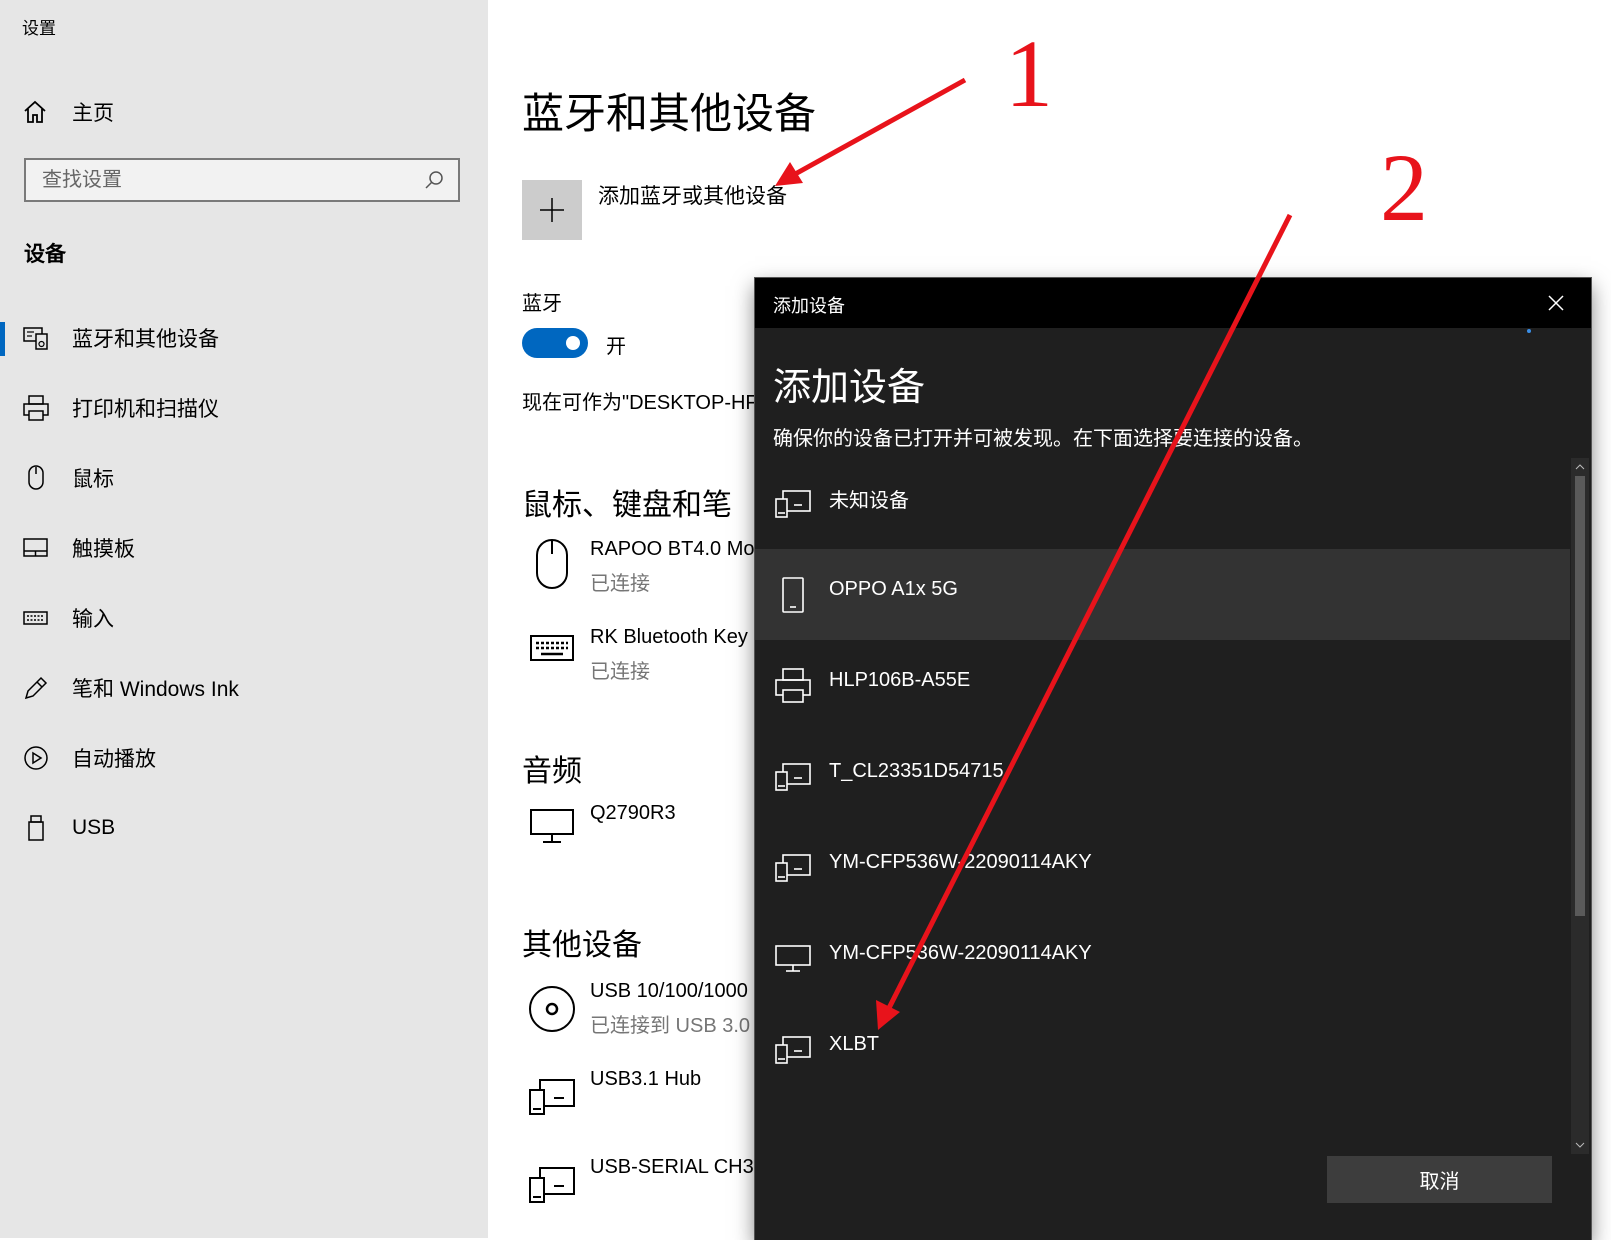  I want to click on touchpad-icon, so click(42, 548).